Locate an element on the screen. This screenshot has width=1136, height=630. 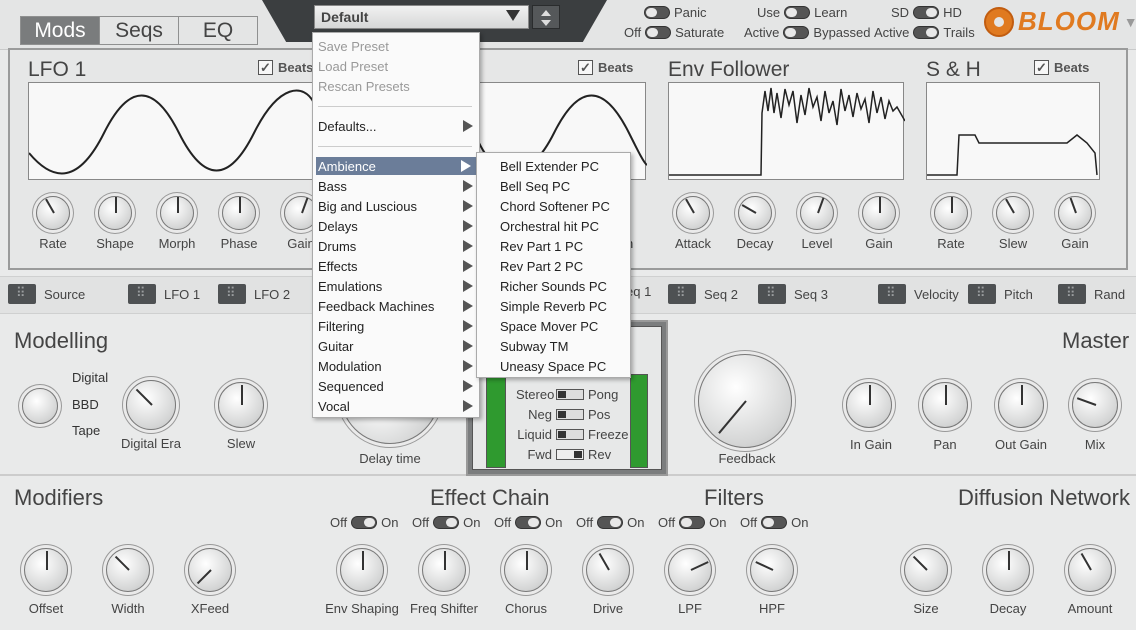
mode-digital: Digital is located at coordinates (90, 377).